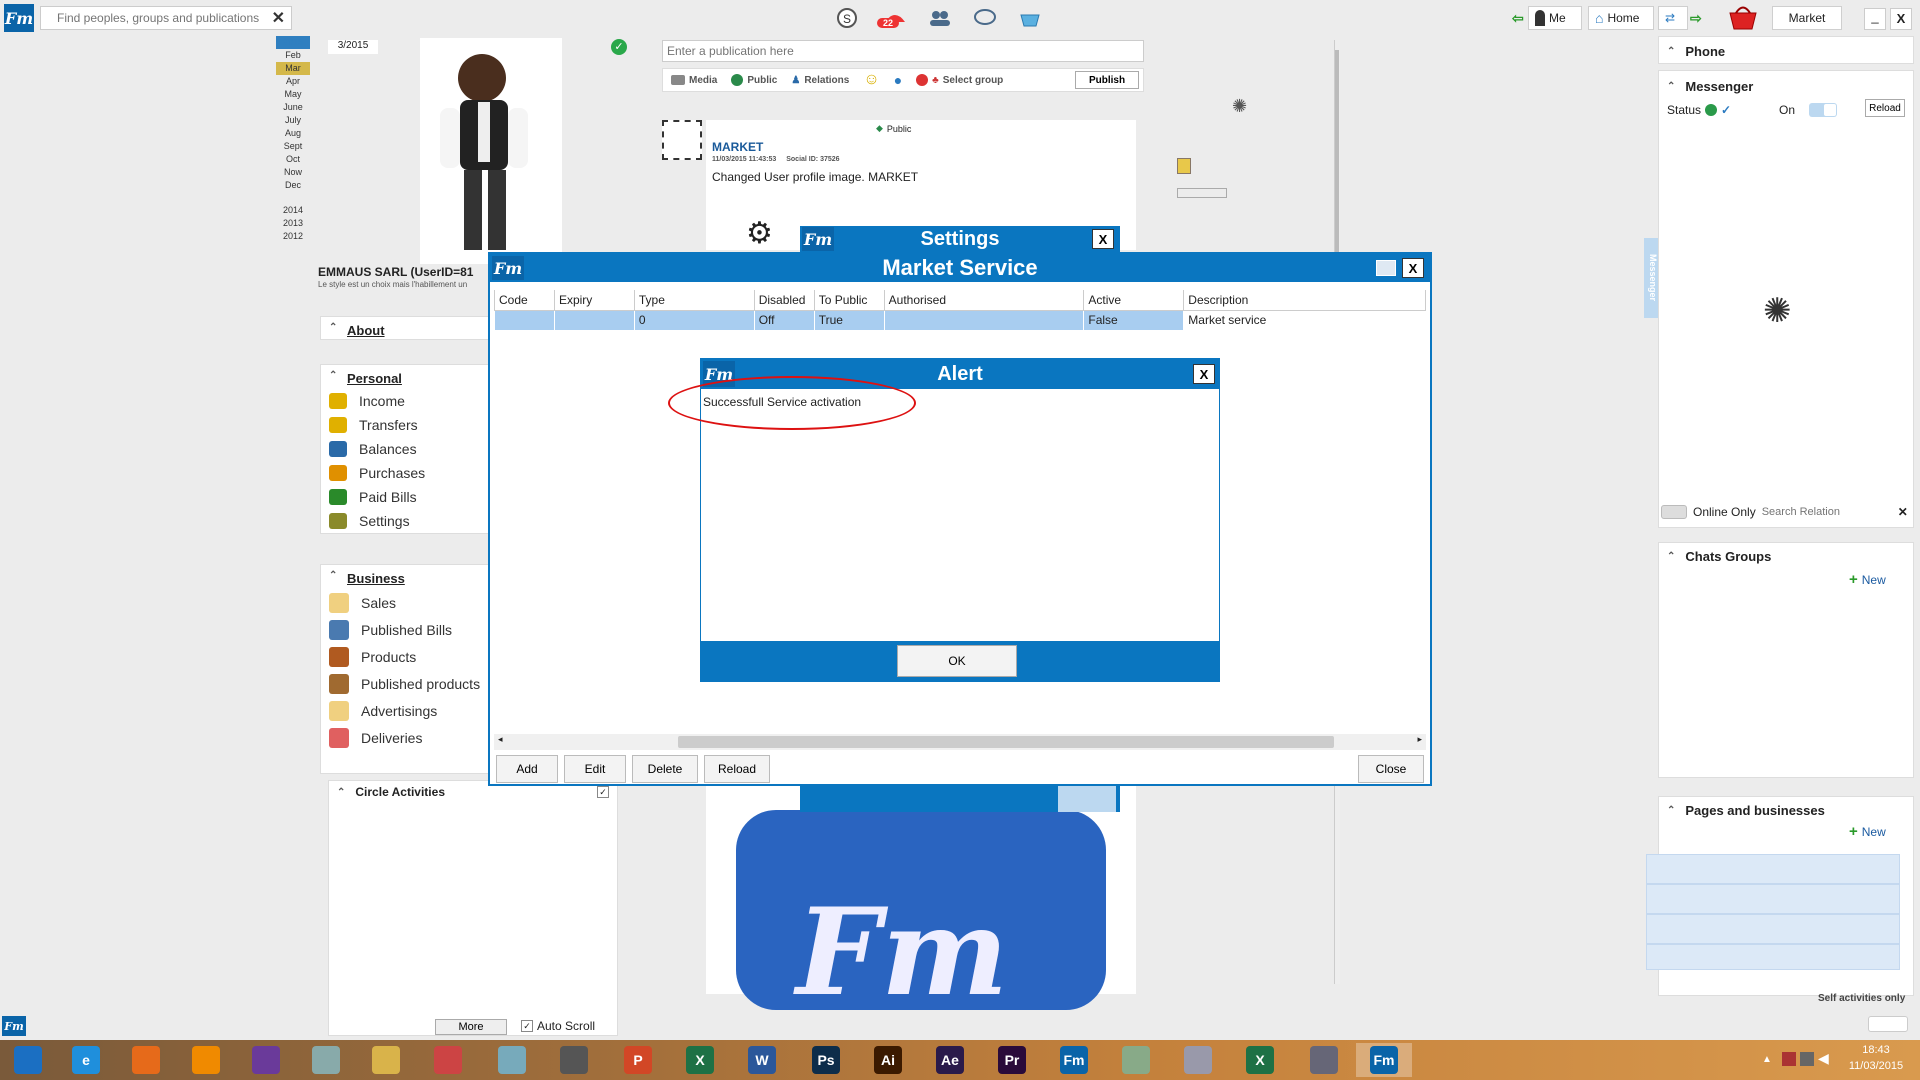 This screenshot has height=1080, width=1920. What do you see at coordinates (146, 1060) in the screenshot?
I see `taskbar-firefox` at bounding box center [146, 1060].